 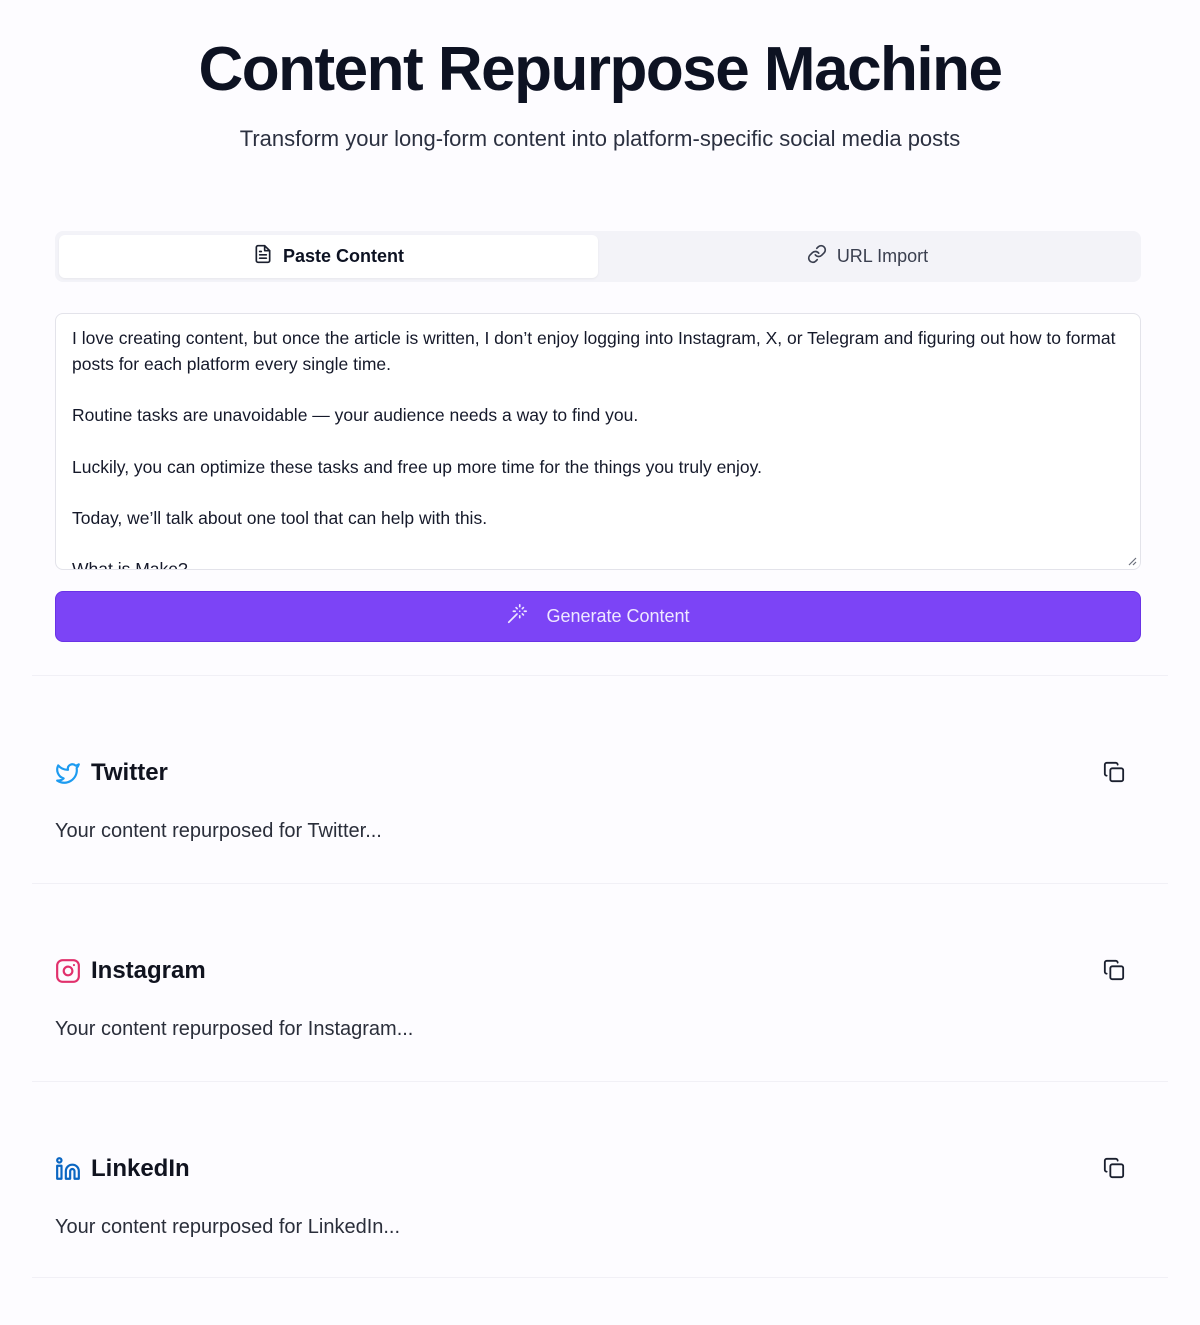 I want to click on platform-name: Instagram, so click(x=148, y=970).